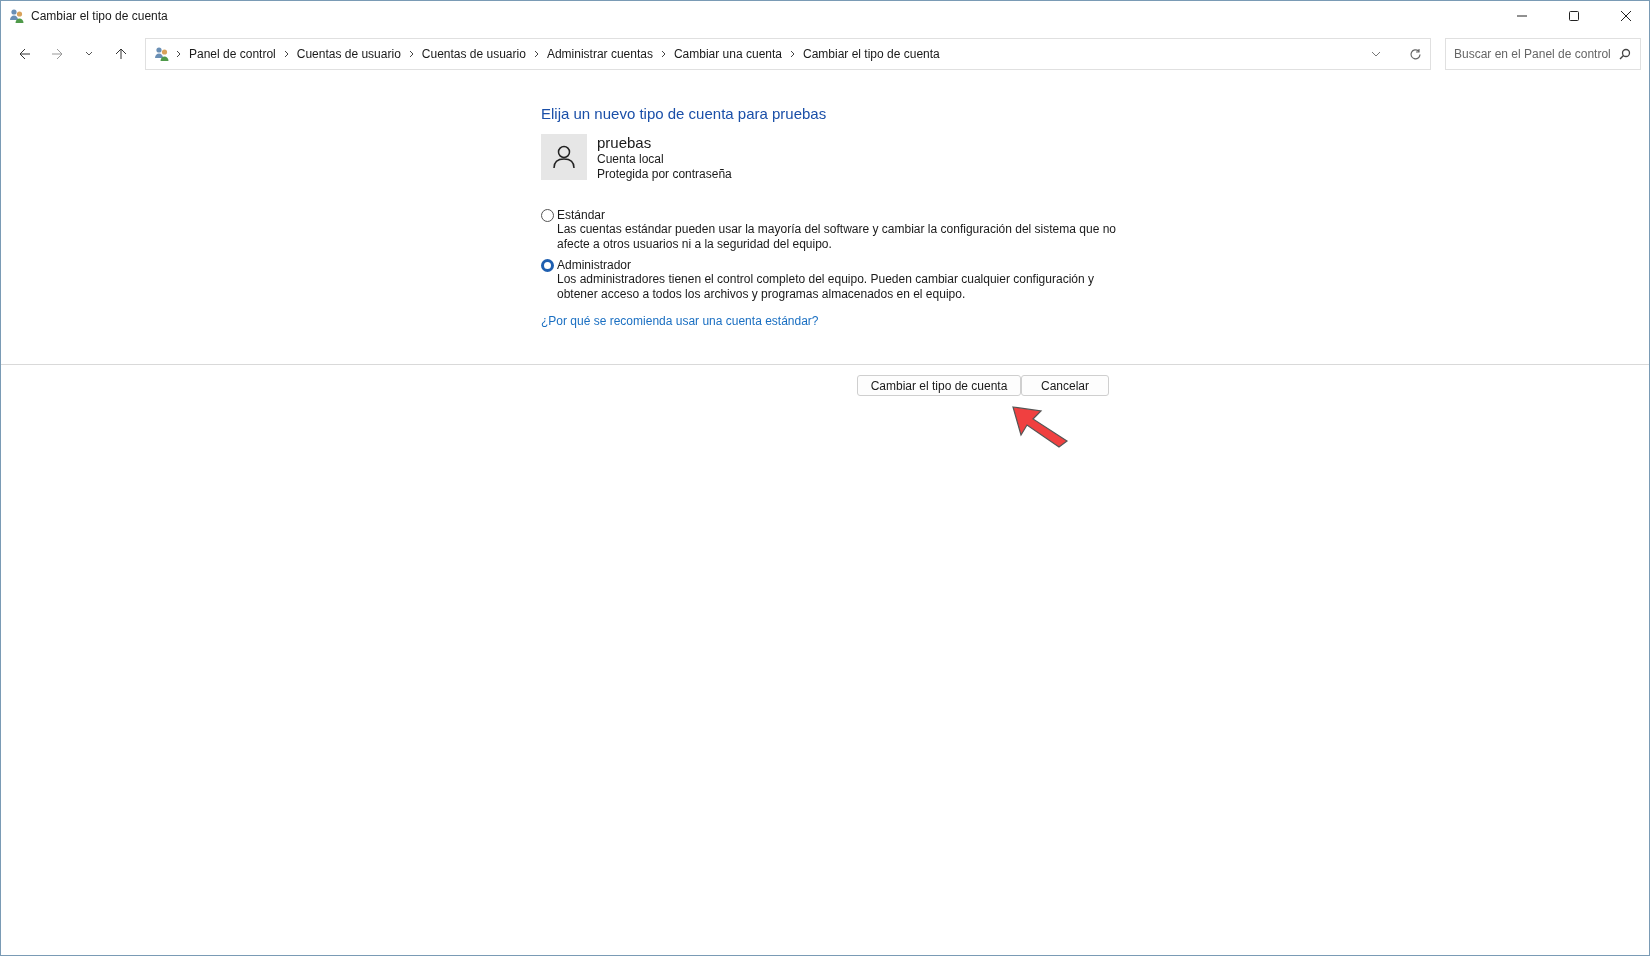 This screenshot has height=956, width=1650. I want to click on breadcrumb-item: Panel de control, so click(232, 54).